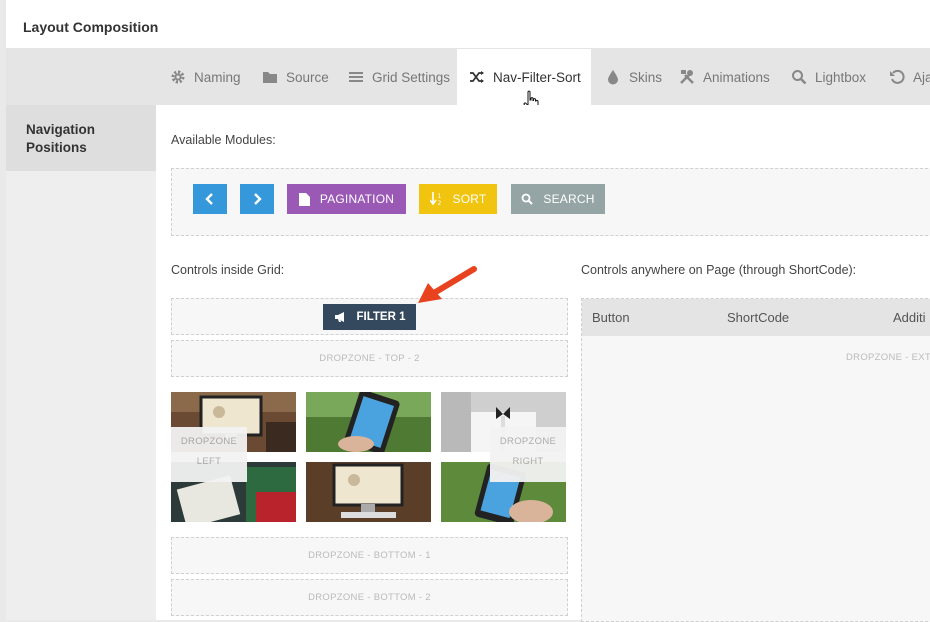 The image size is (930, 622). What do you see at coordinates (228, 270) in the screenshot?
I see `controls-inside-grid-label: Controls inside Grid:` at bounding box center [228, 270].